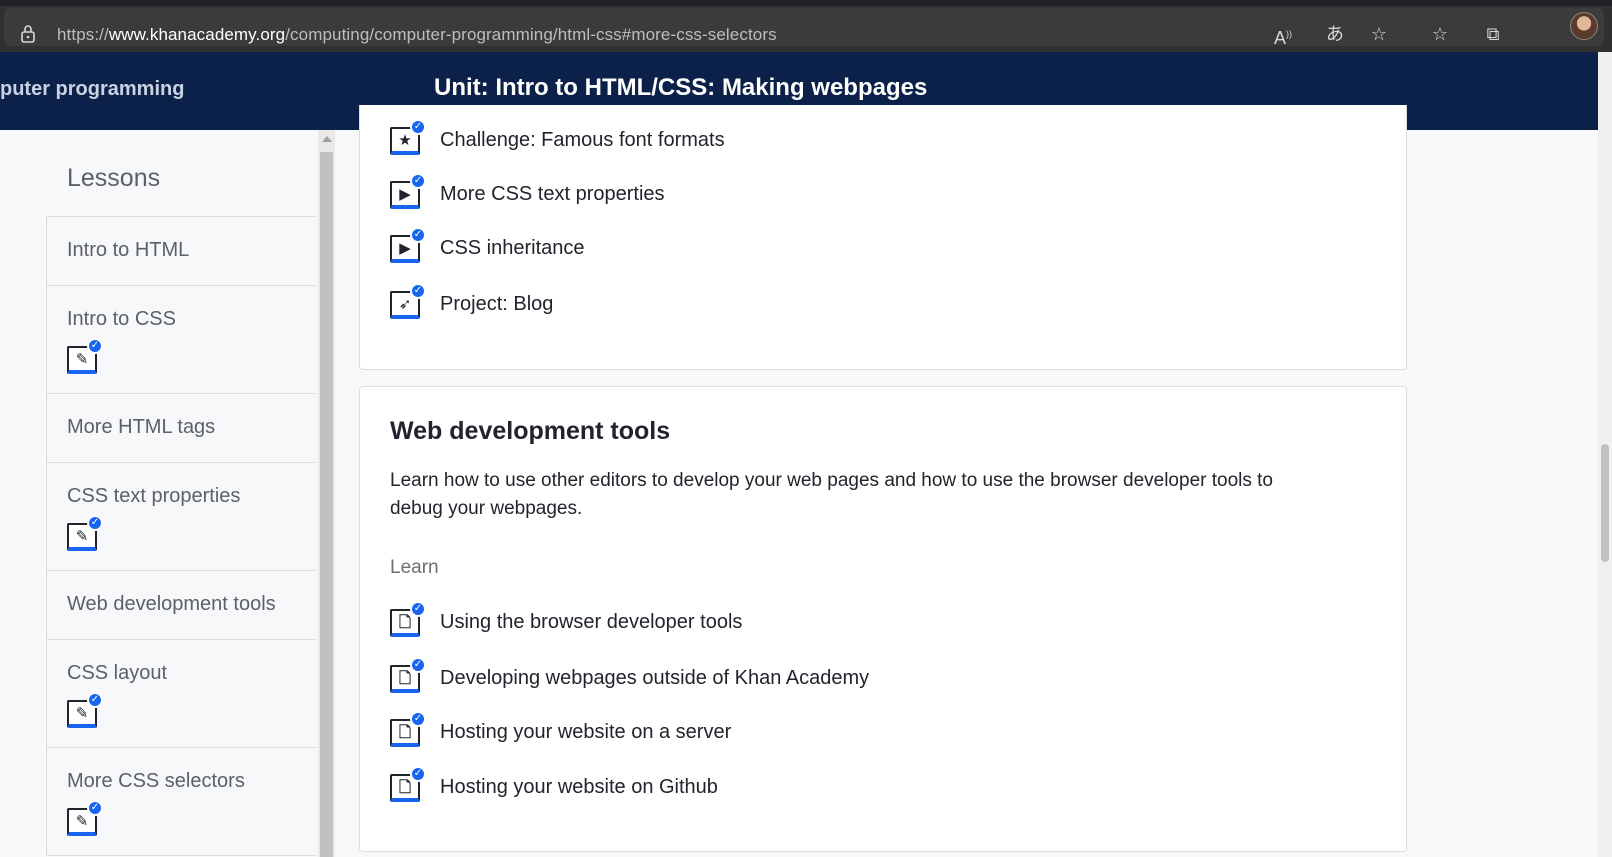 The height and width of the screenshot is (857, 1612). I want to click on url-scheme: https://, so click(83, 34).